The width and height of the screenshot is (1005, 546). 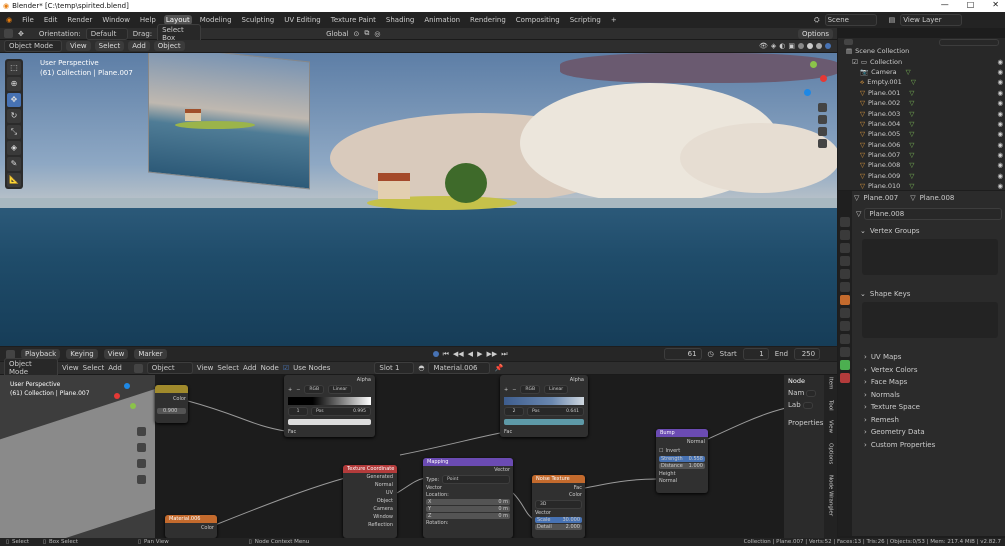 What do you see at coordinates (216, 20) in the screenshot?
I see `tab-modeling: Modeling` at bounding box center [216, 20].